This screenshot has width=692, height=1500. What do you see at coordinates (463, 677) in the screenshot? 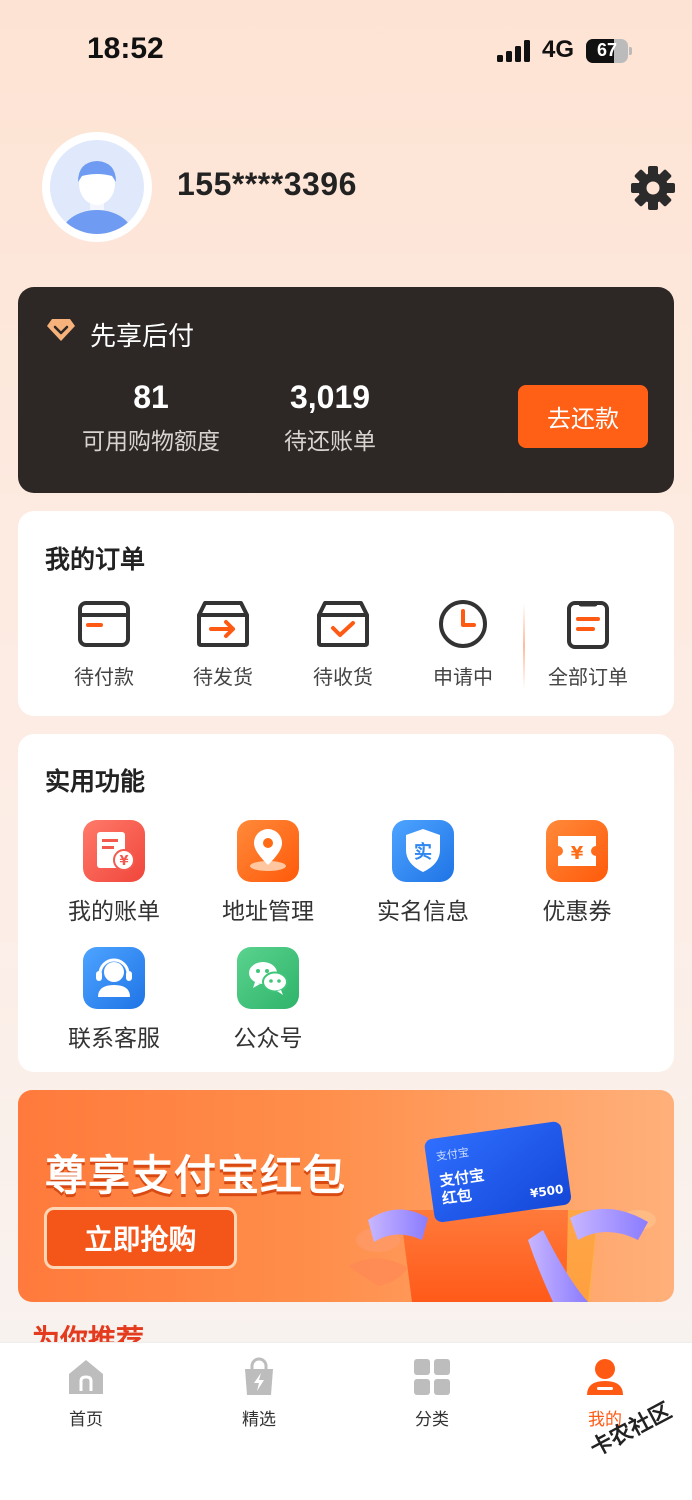
I see `order-label: 申请中` at bounding box center [463, 677].